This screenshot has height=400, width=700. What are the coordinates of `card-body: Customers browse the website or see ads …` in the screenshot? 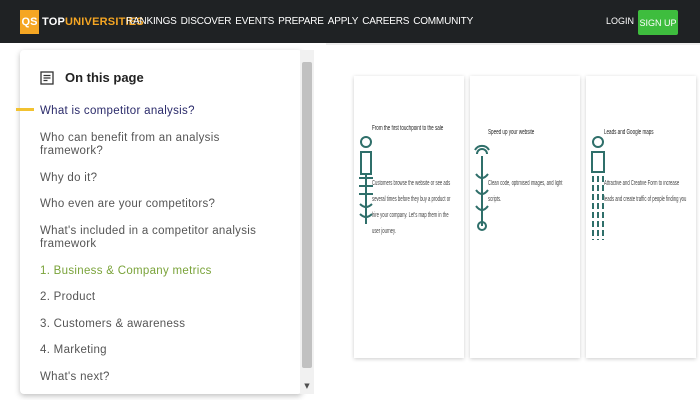 It's located at (411, 207).